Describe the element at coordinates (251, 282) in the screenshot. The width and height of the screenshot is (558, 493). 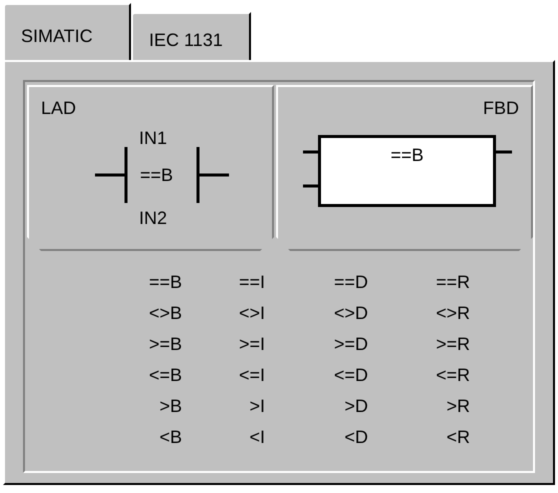
I see `compare-operator: ==I` at that location.